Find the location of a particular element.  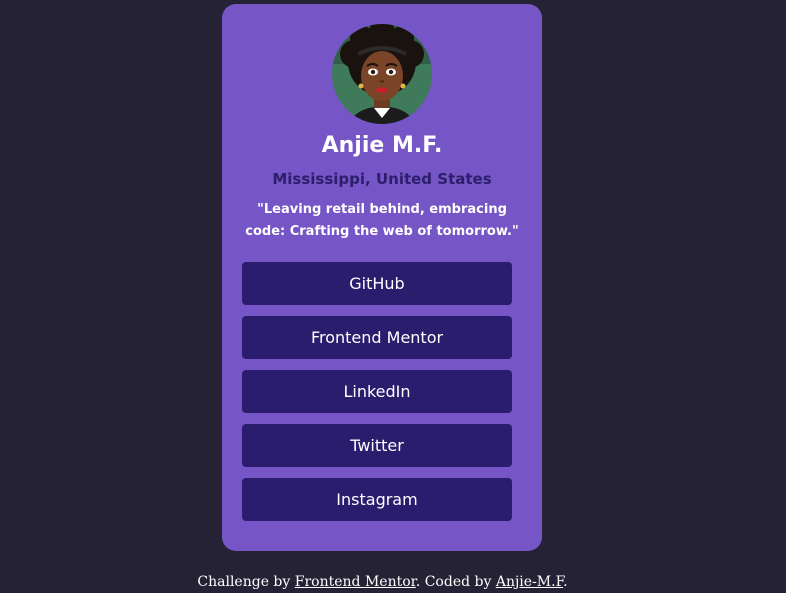

profile-name: Anjie M.F. is located at coordinates (382, 145).